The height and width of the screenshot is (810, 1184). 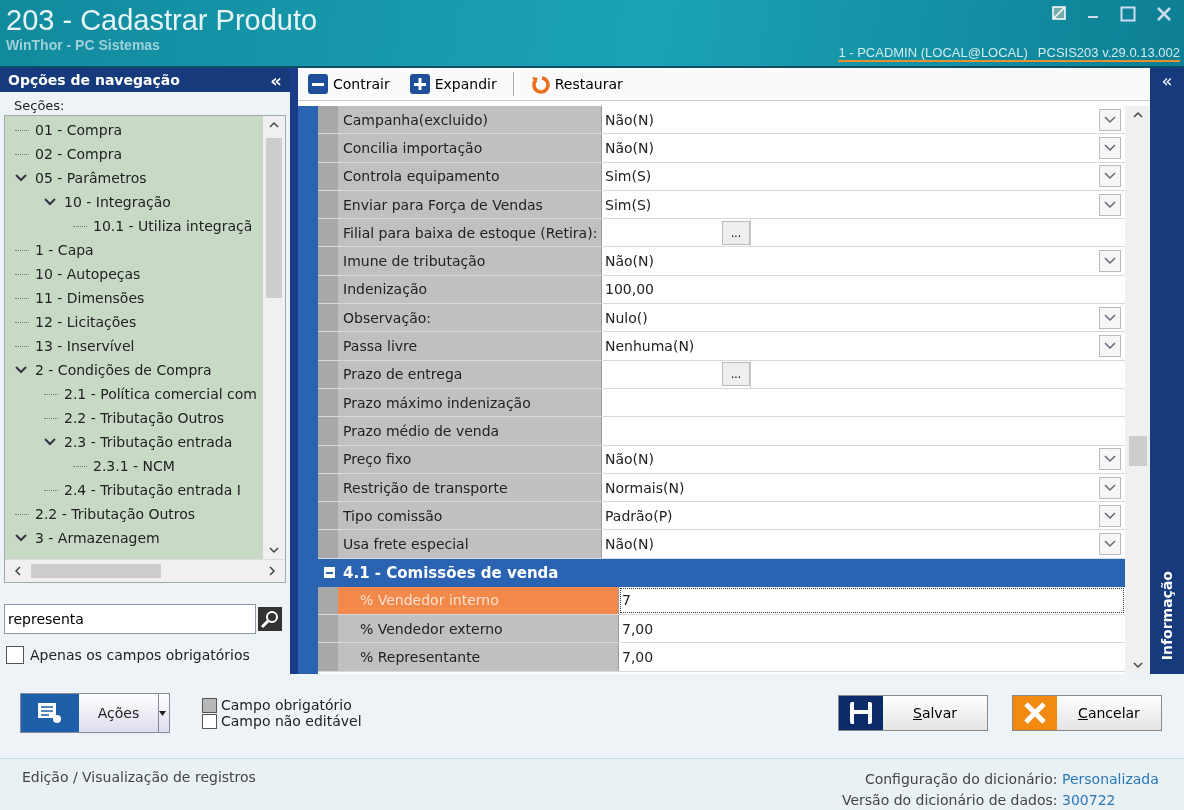 I want to click on property-label: Controla equipamento, so click(x=470, y=176).